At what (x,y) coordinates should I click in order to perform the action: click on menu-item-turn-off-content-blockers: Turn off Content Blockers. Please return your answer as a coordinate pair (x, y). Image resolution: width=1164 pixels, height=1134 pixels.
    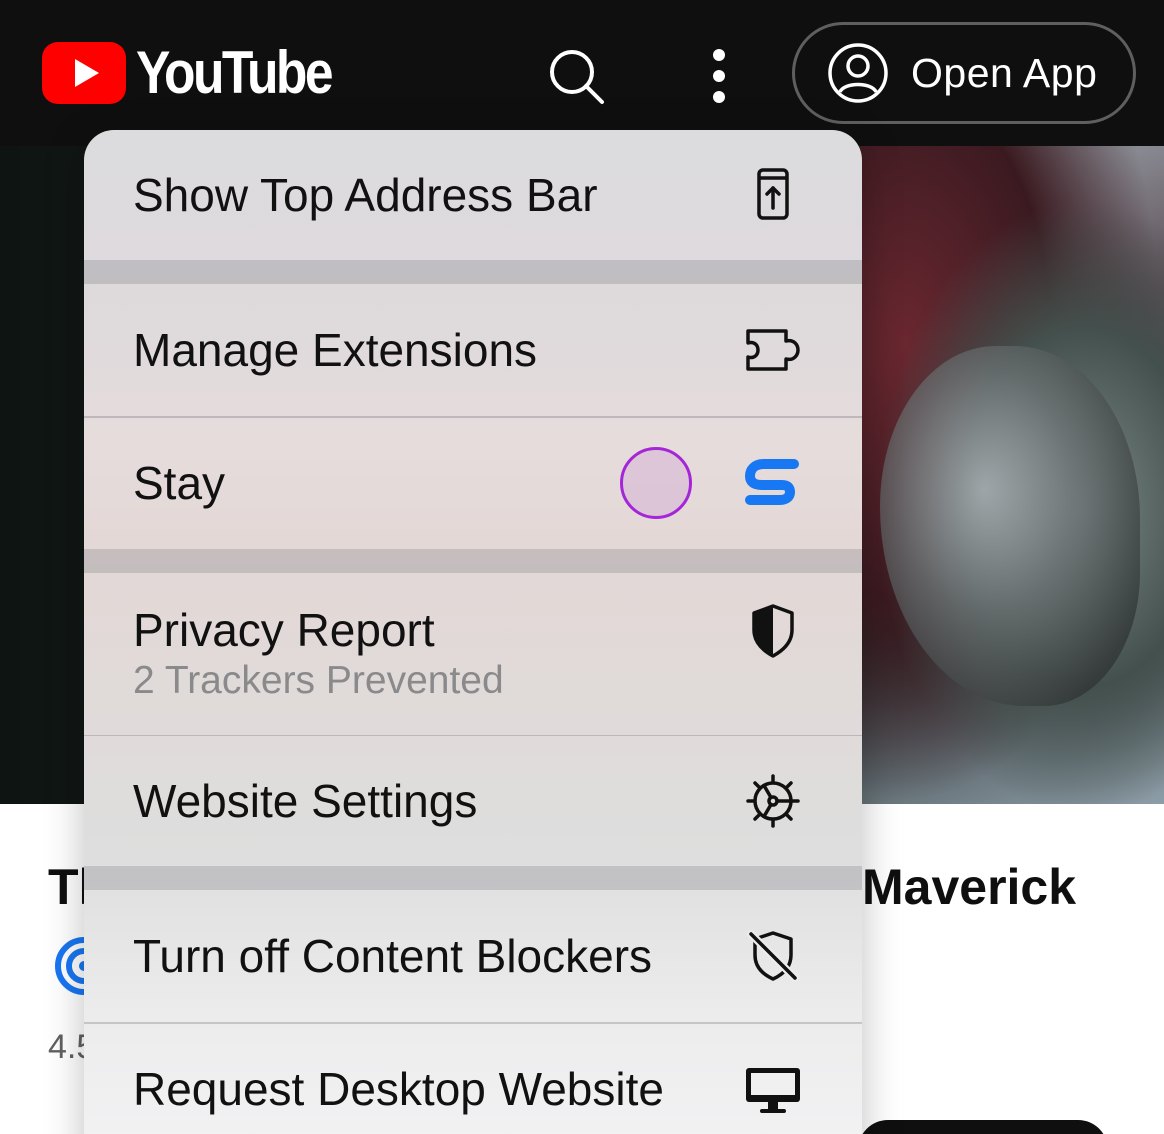
    Looking at the image, I should click on (473, 956).